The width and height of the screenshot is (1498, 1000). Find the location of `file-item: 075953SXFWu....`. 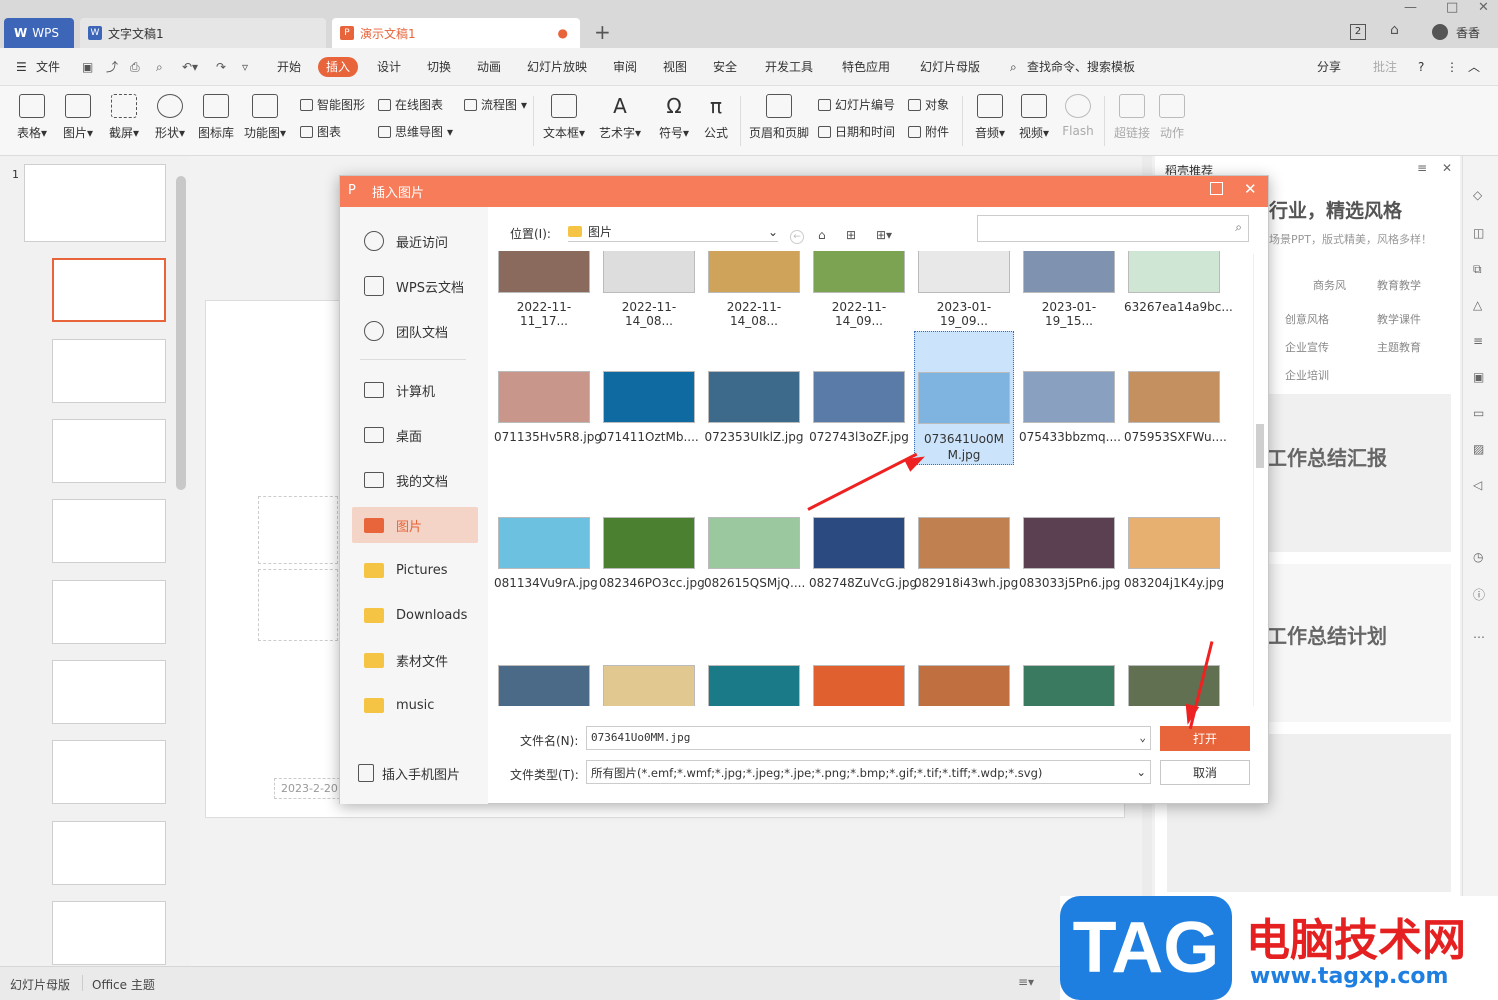

file-item: 075953SXFWu.... is located at coordinates (1175, 407).